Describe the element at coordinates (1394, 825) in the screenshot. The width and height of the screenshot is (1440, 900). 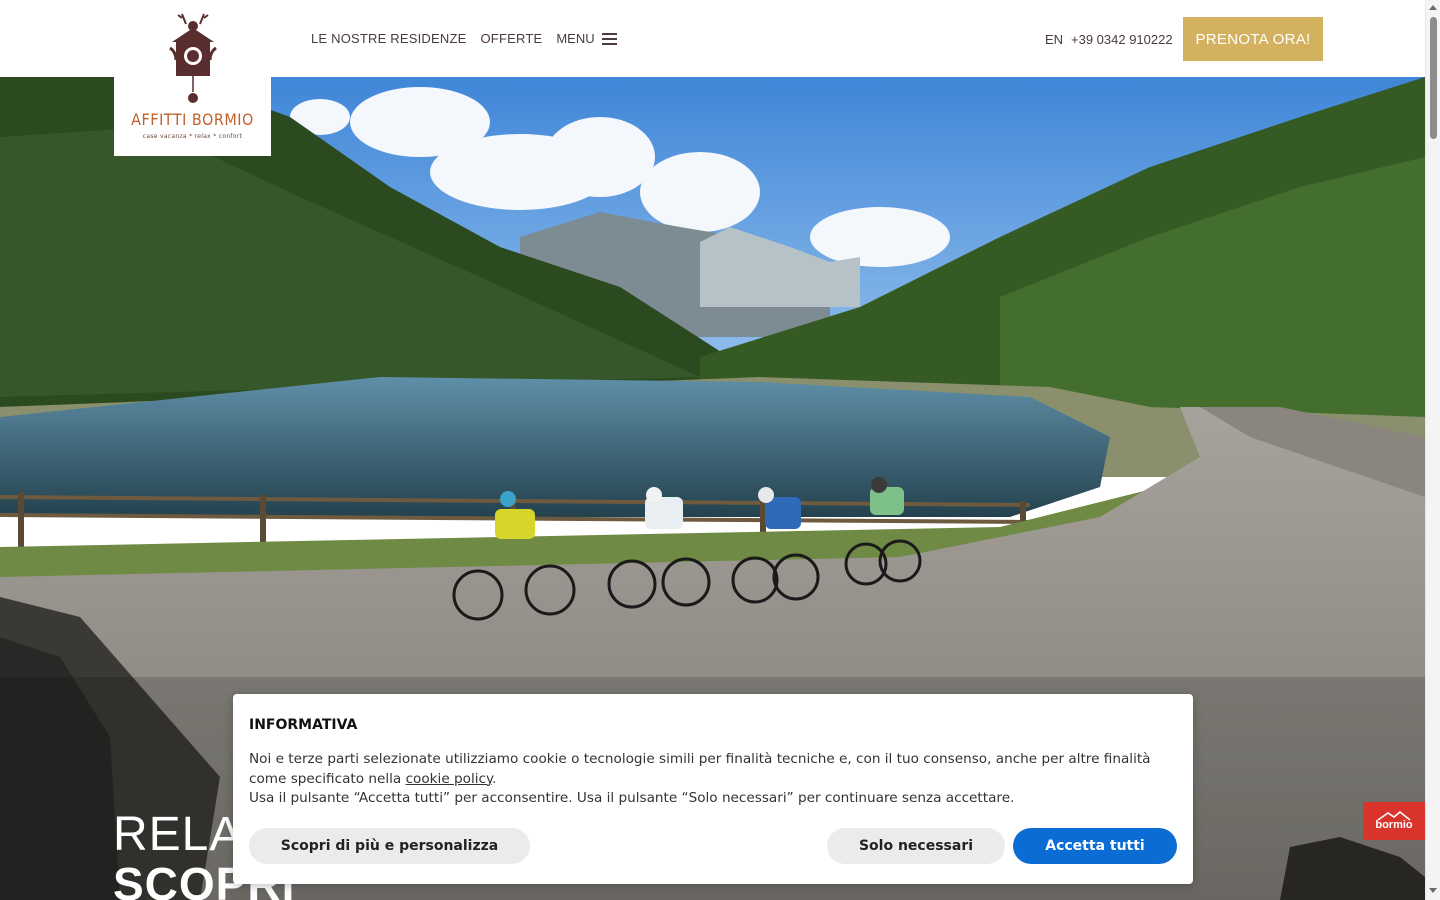
I see `badge-label: bormio` at that location.